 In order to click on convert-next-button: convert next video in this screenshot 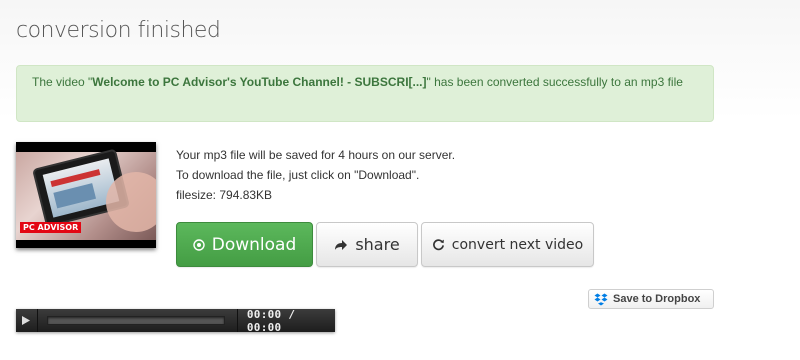, I will do `click(507, 244)`.